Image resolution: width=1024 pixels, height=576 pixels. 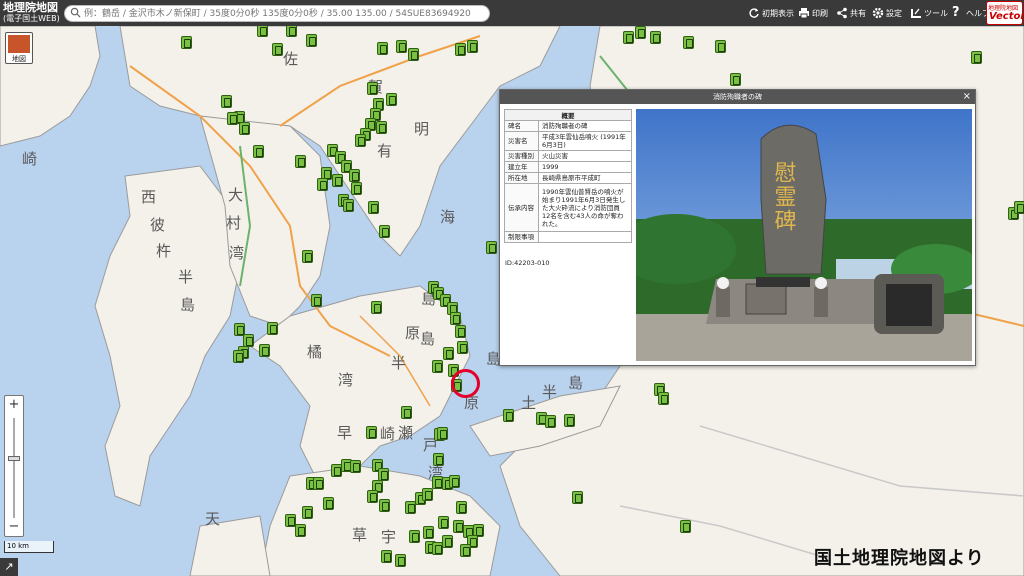 What do you see at coordinates (19, 48) in the screenshot?
I see `map-layer-button: 地図` at bounding box center [19, 48].